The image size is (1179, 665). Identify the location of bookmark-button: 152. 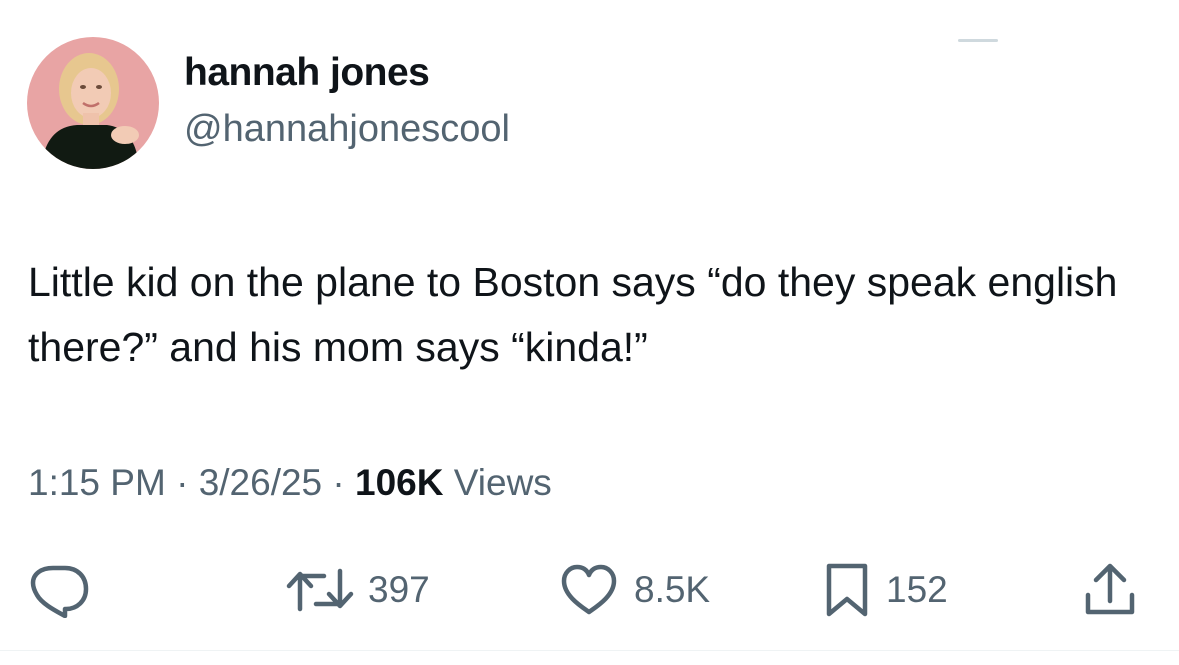
(885, 590).